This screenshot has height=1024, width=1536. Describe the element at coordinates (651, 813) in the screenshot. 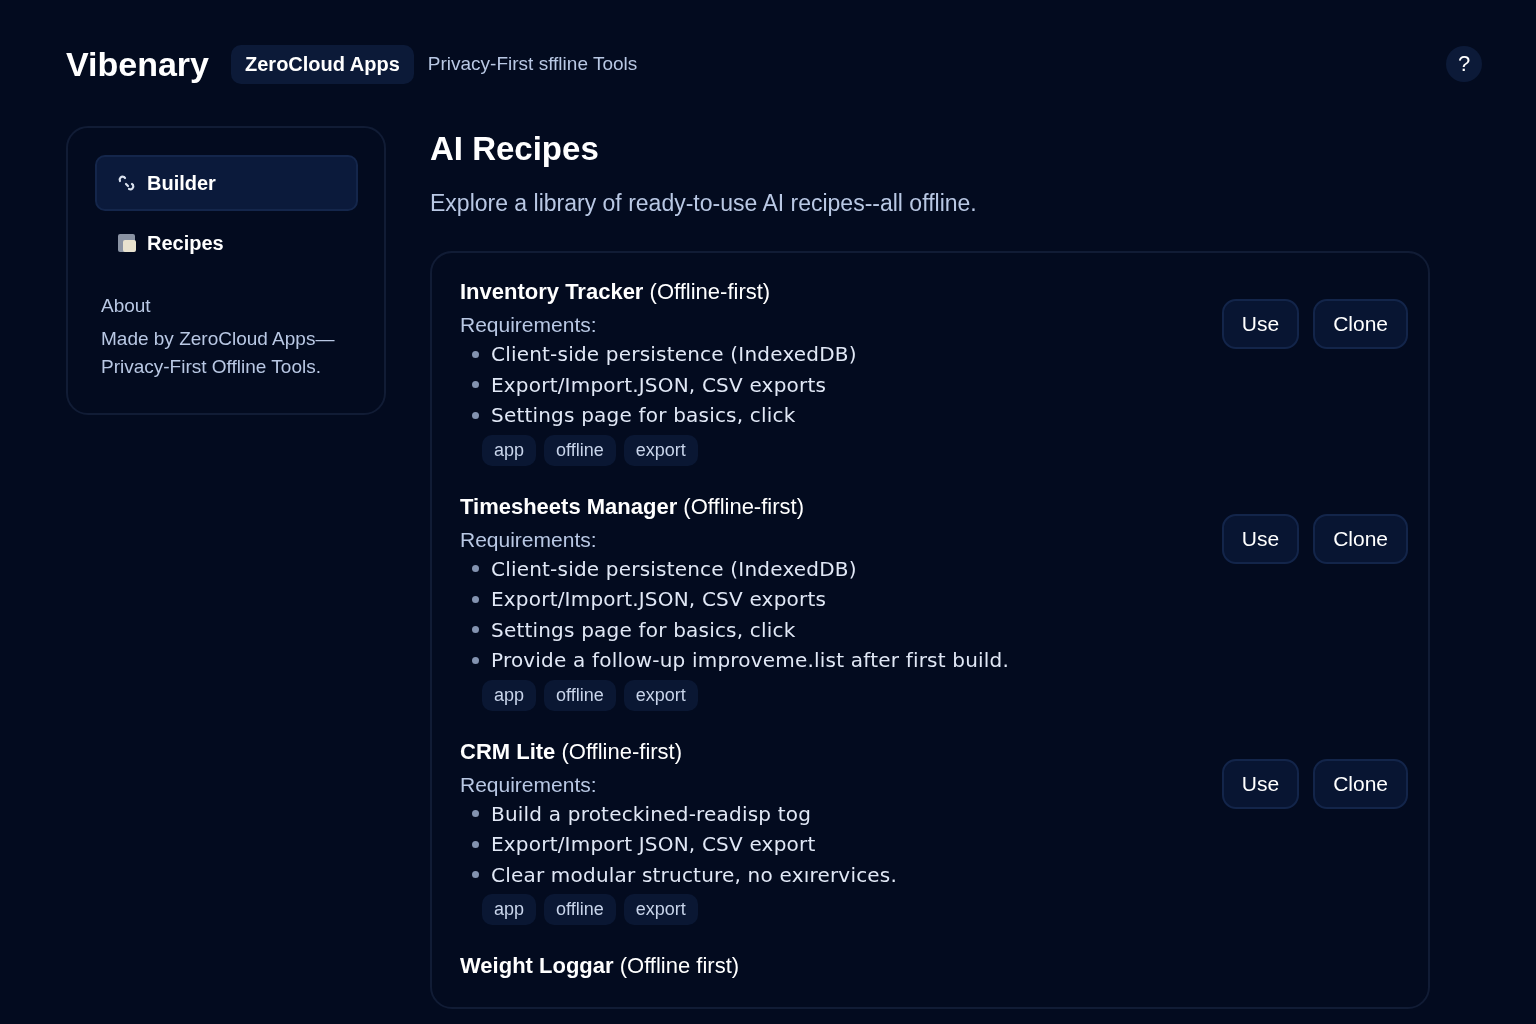

I see `requirement-text: Build a proteckined-readisp tog` at that location.